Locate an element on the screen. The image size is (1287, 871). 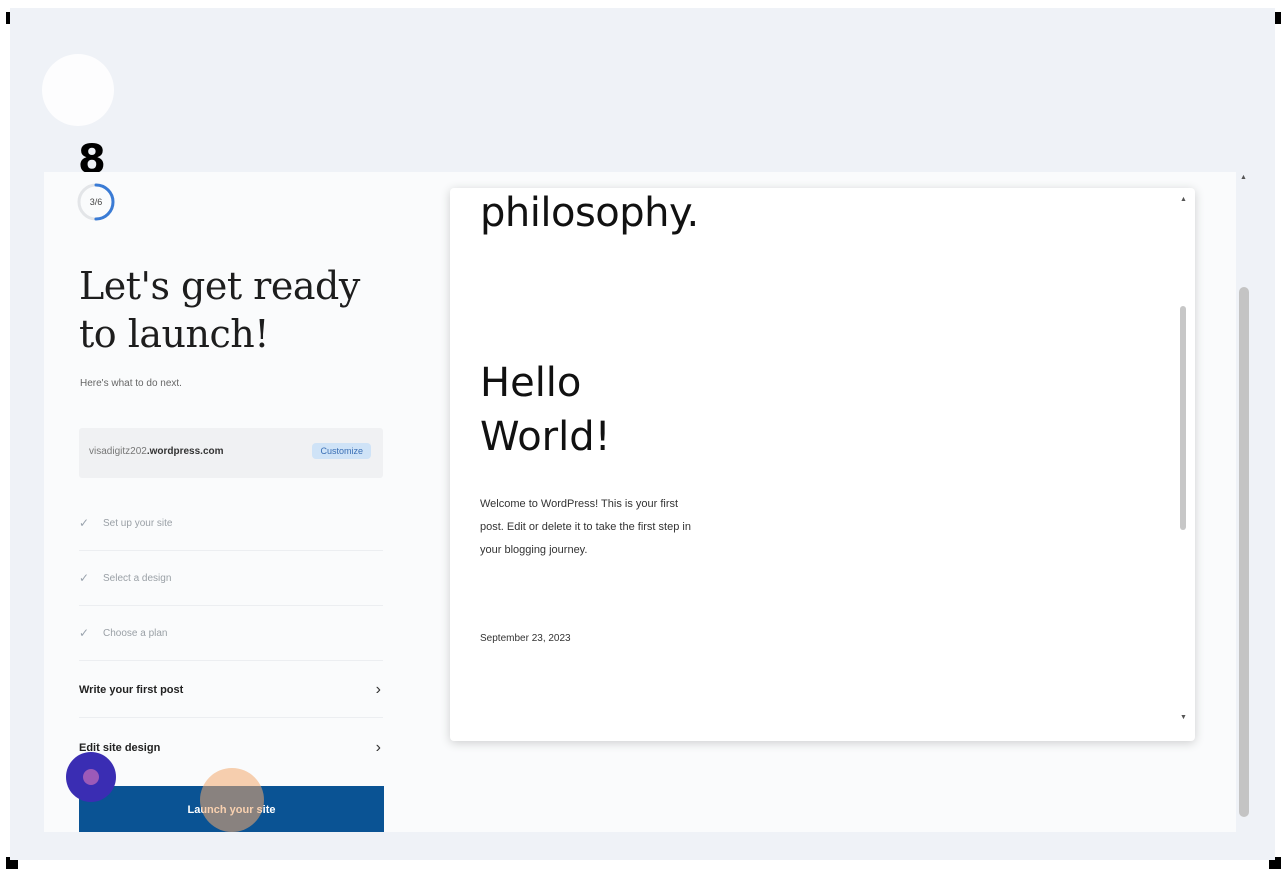
task-choose-plan: ✓ Choose a plan is located at coordinates (231, 633).